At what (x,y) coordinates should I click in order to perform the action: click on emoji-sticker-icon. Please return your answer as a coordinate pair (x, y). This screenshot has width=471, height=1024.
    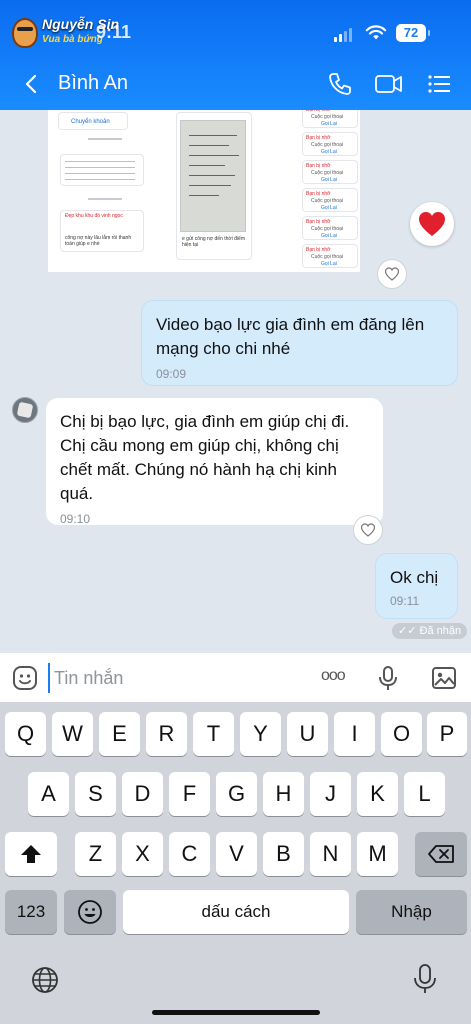
    Looking at the image, I should click on (25, 678).